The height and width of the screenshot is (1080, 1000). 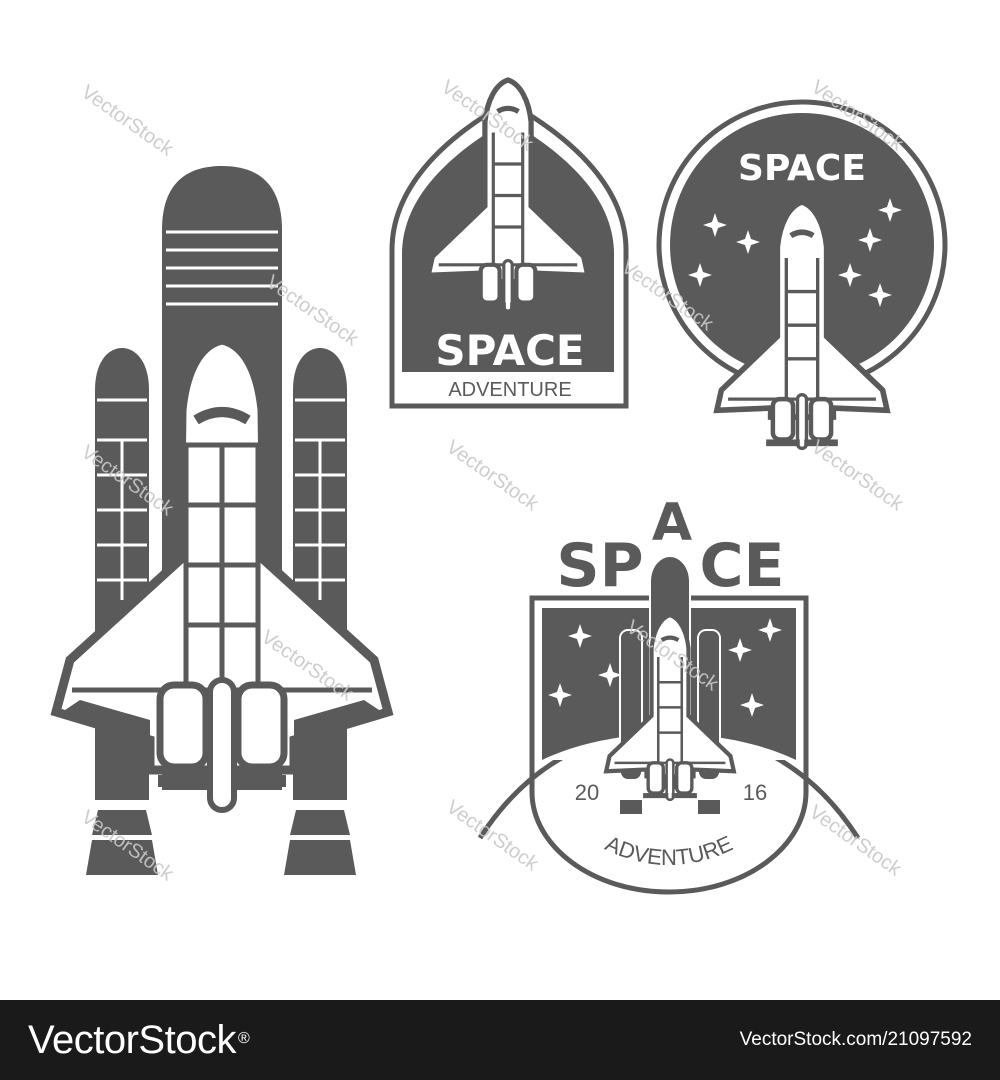 I want to click on square-badge-year-right: 16, so click(x=755, y=792).